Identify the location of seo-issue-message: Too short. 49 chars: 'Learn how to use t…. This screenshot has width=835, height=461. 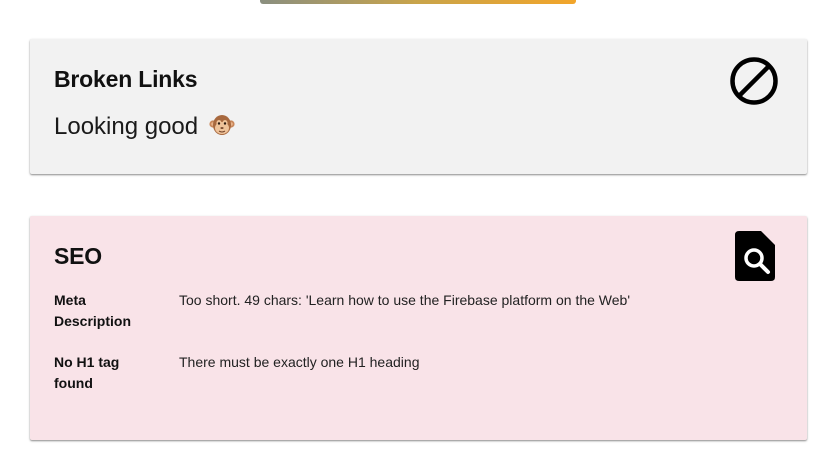
(405, 300).